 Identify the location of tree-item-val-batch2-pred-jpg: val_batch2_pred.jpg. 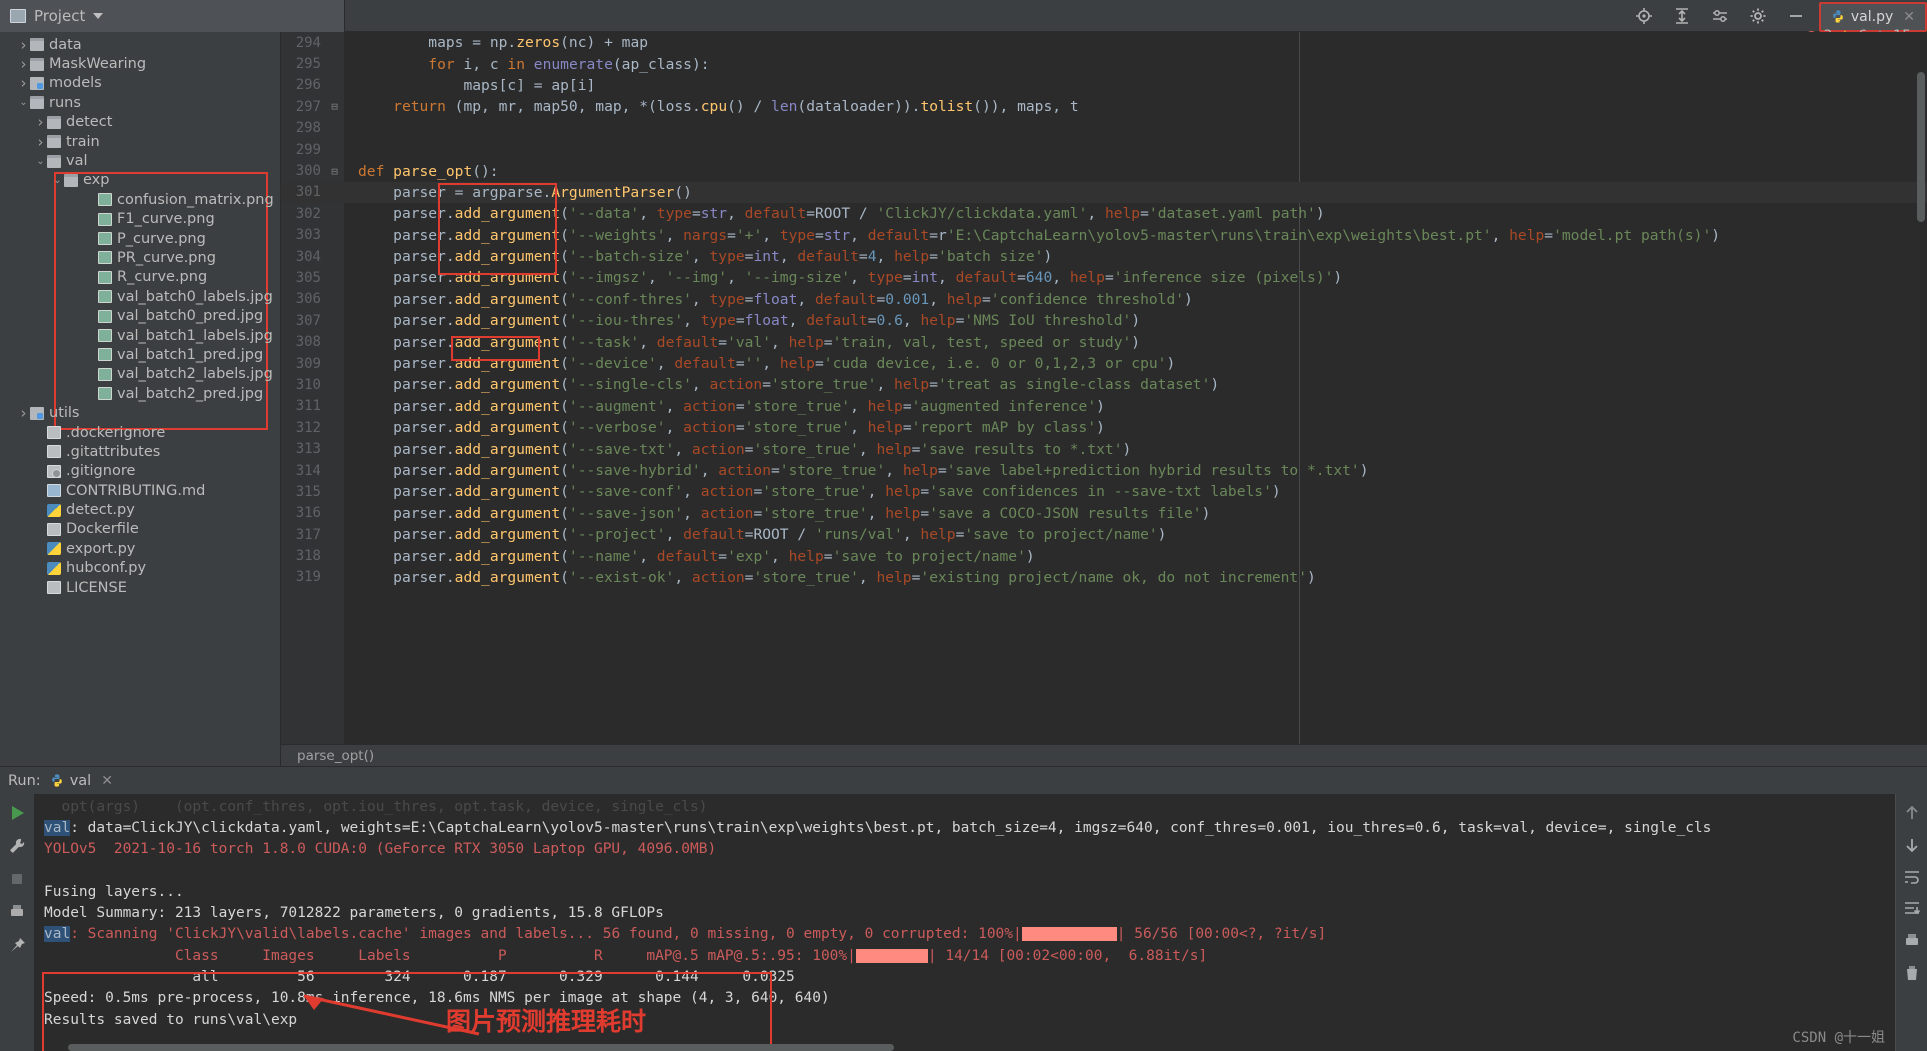
(140, 393).